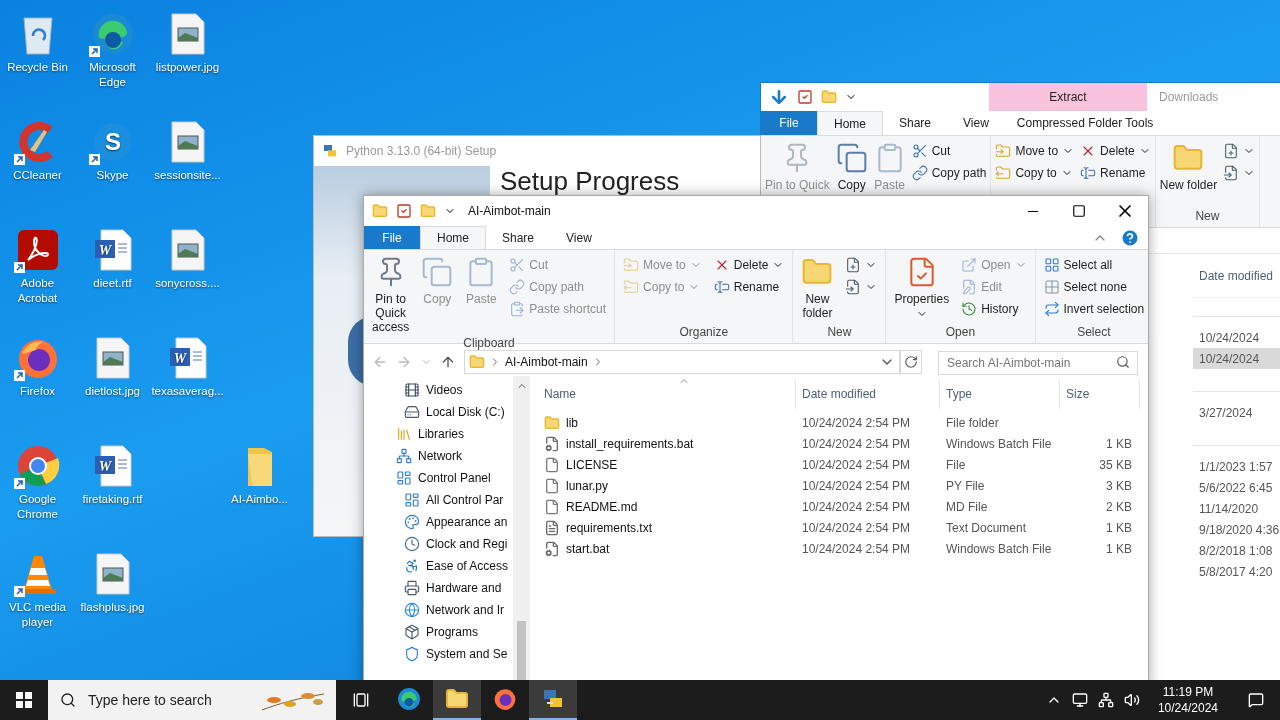 The width and height of the screenshot is (1280, 720). Describe the element at coordinates (667, 506) in the screenshot. I see `file-name-cell: README.md` at that location.